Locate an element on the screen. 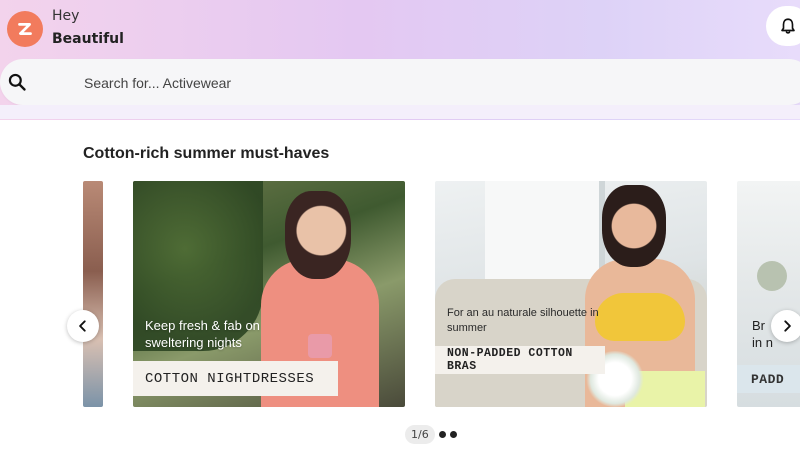  card-category-tag: COTTON NIGHTDRESSES is located at coordinates (235, 378).